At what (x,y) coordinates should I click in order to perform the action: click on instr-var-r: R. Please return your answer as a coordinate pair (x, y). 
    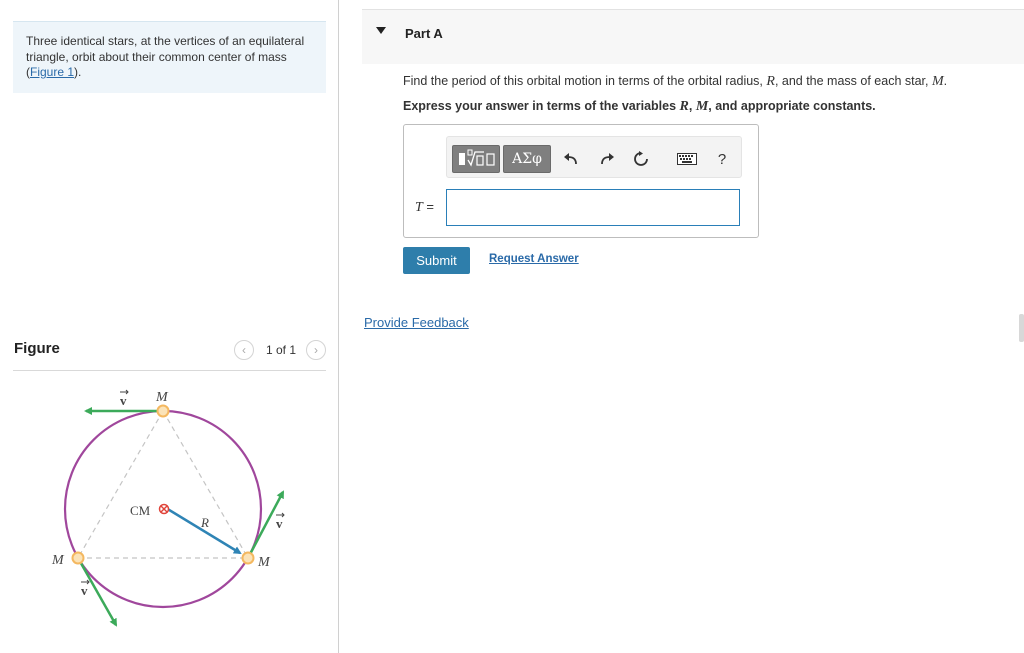
    Looking at the image, I should click on (684, 106).